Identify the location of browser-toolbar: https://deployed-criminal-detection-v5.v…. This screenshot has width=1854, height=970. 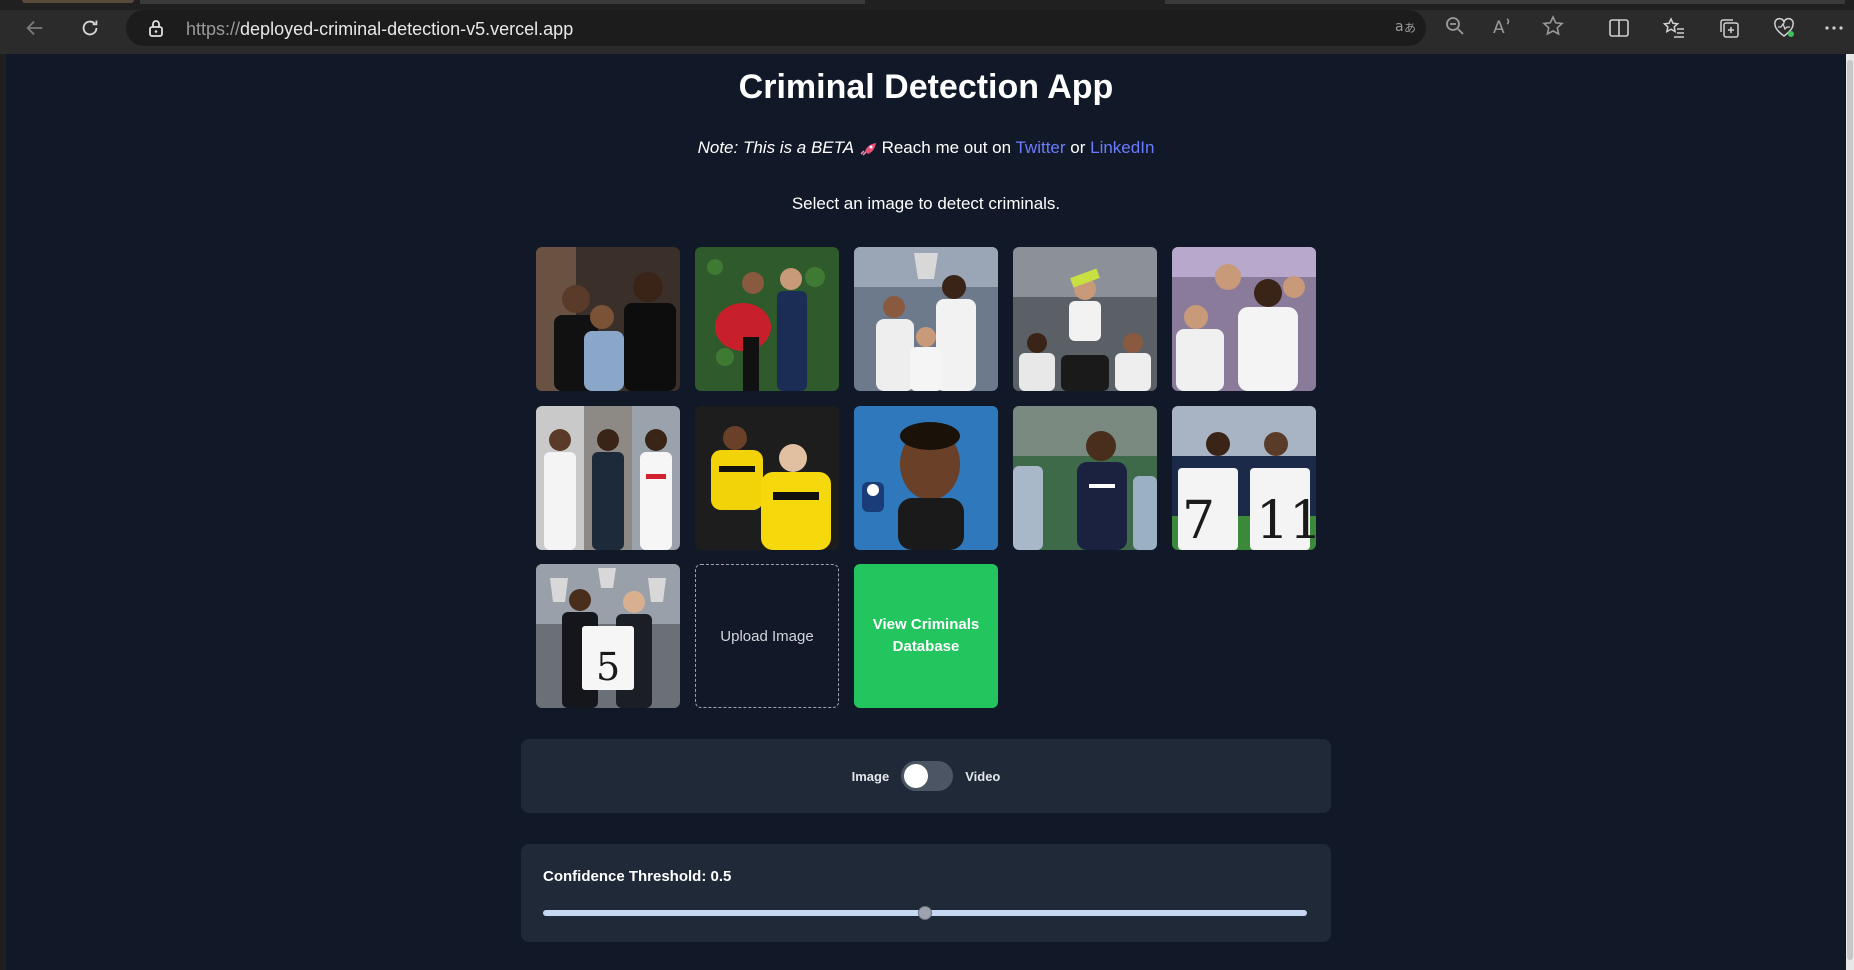
(927, 27).